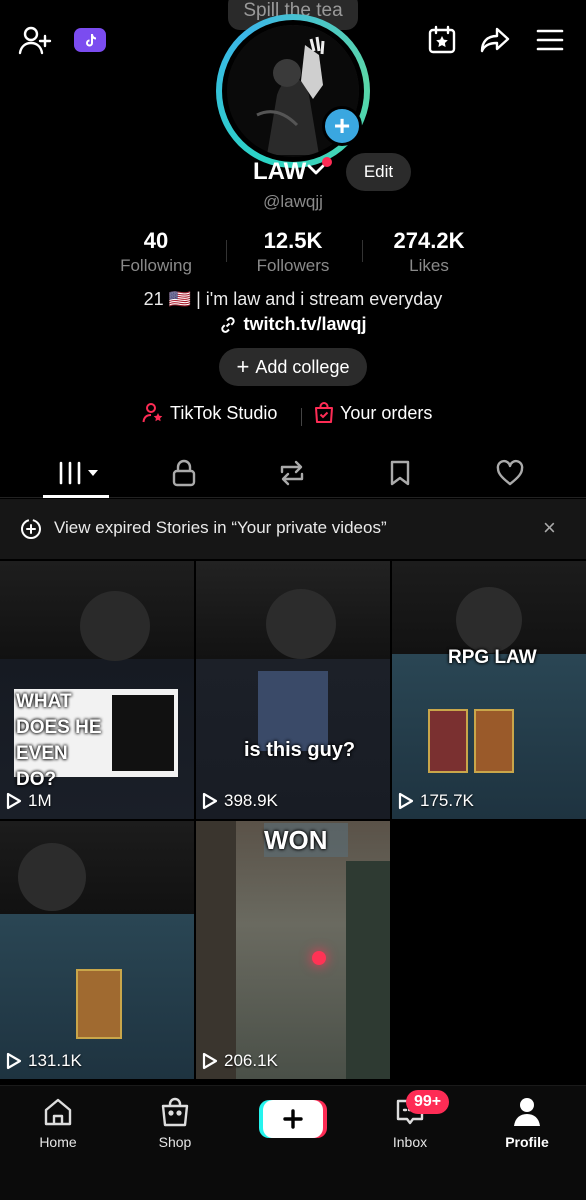 This screenshot has width=586, height=1200. What do you see at coordinates (152, 413) in the screenshot?
I see `studio-person-icon` at bounding box center [152, 413].